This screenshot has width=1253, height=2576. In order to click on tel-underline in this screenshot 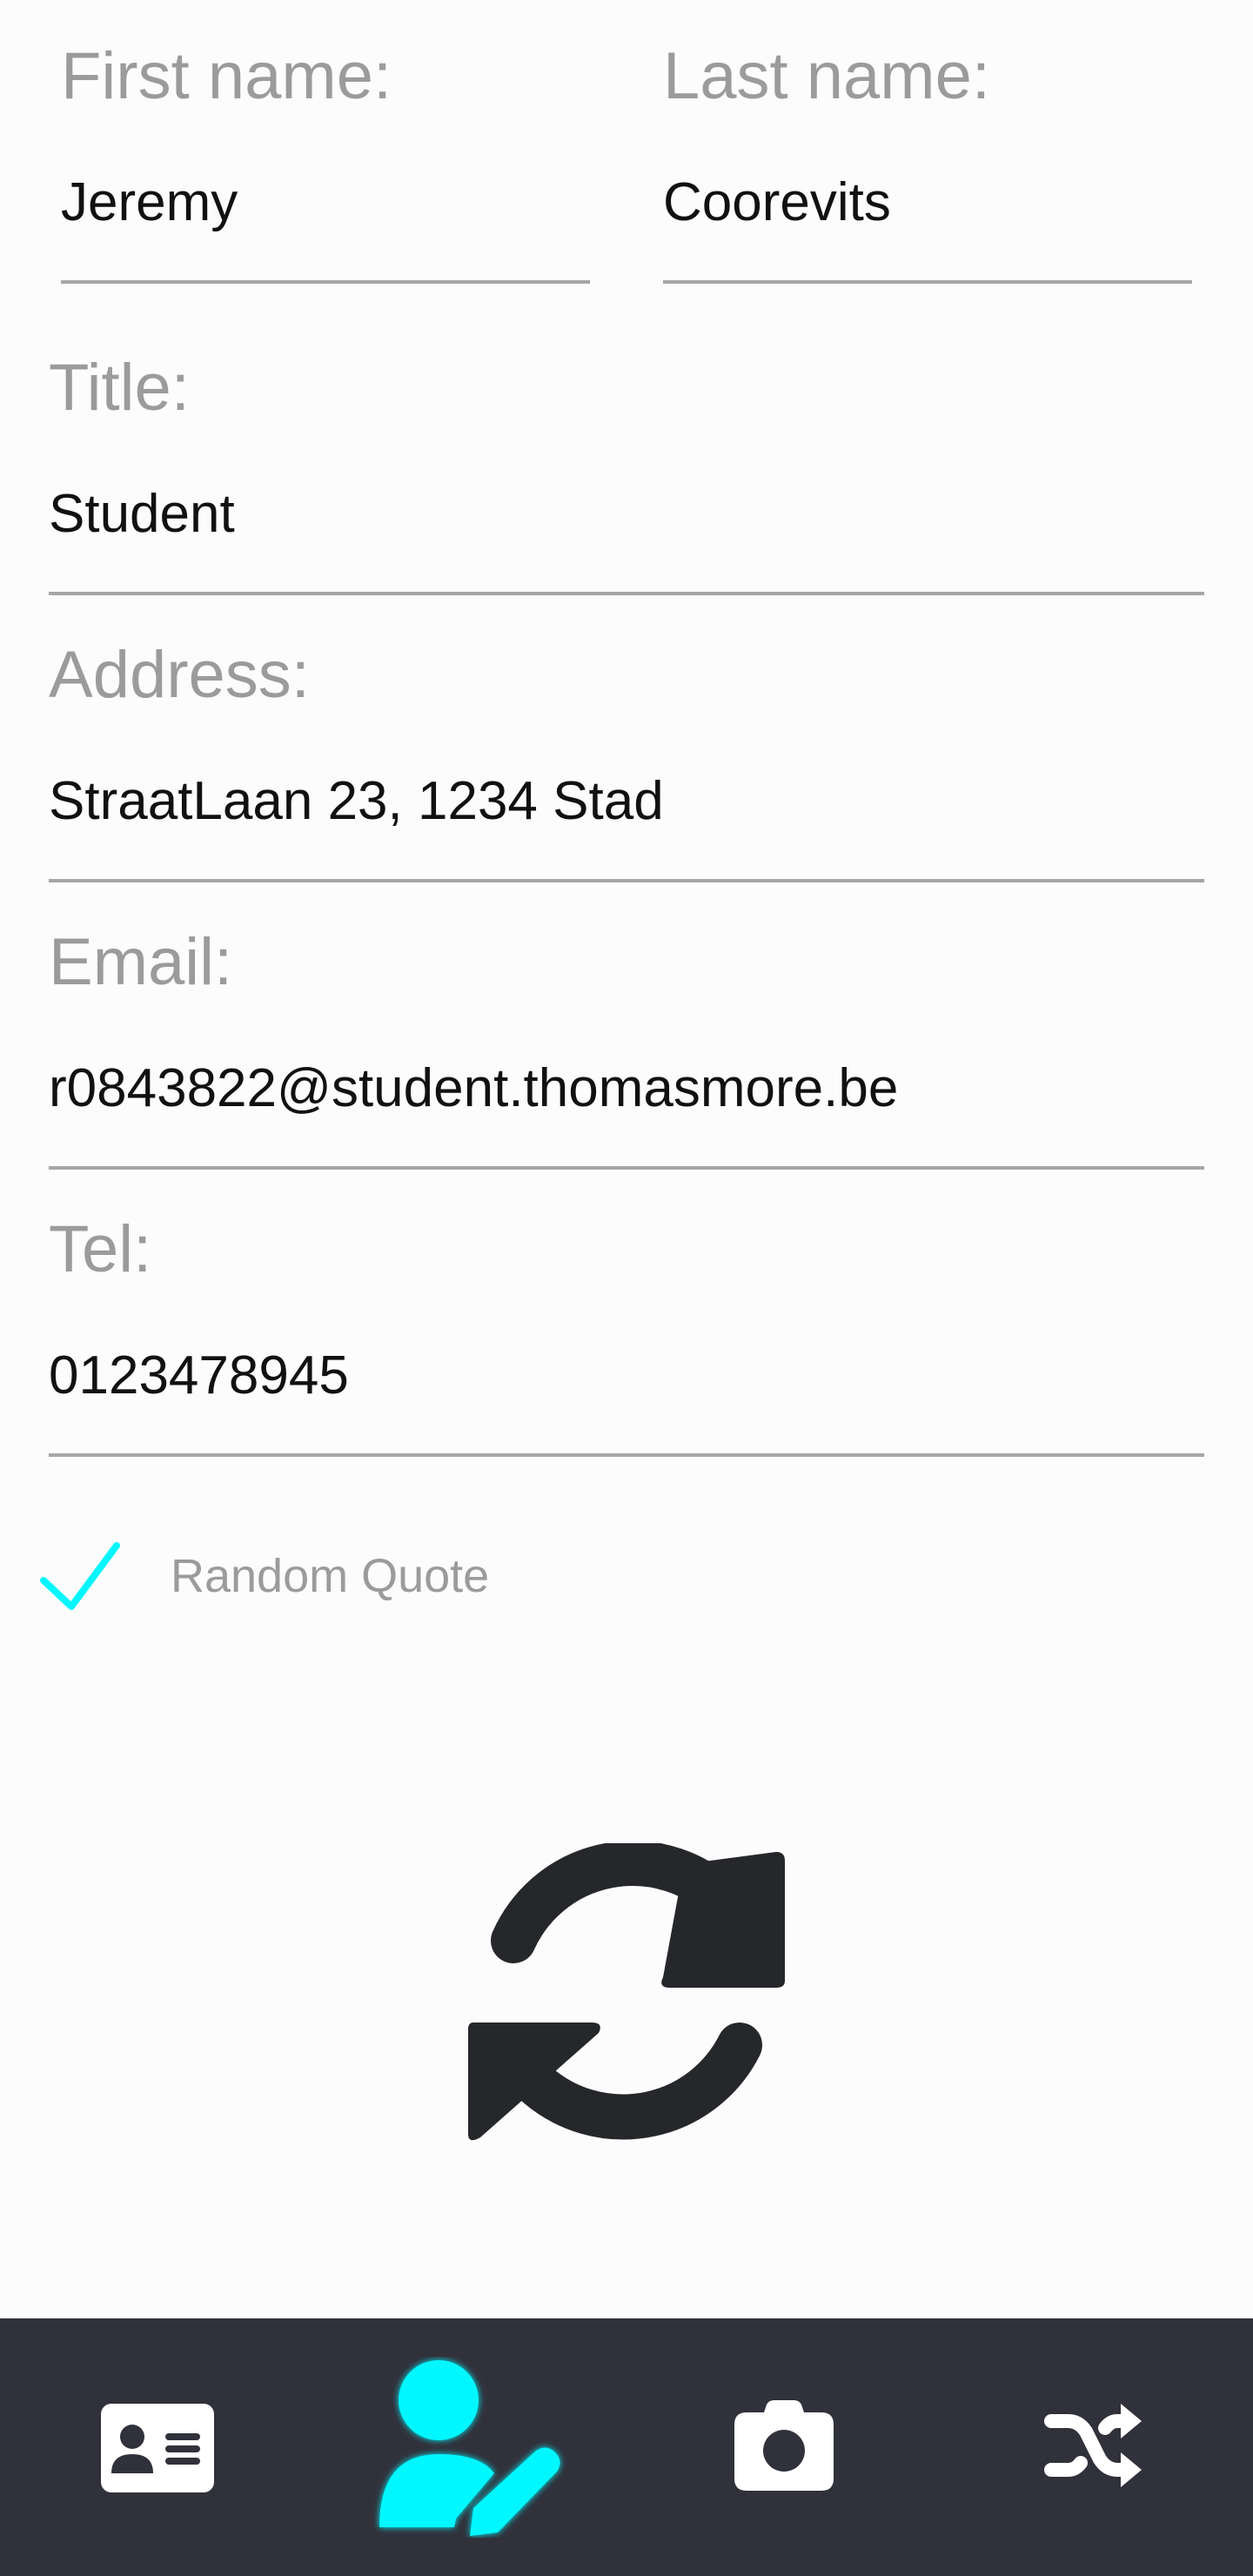, I will do `click(626, 1455)`.